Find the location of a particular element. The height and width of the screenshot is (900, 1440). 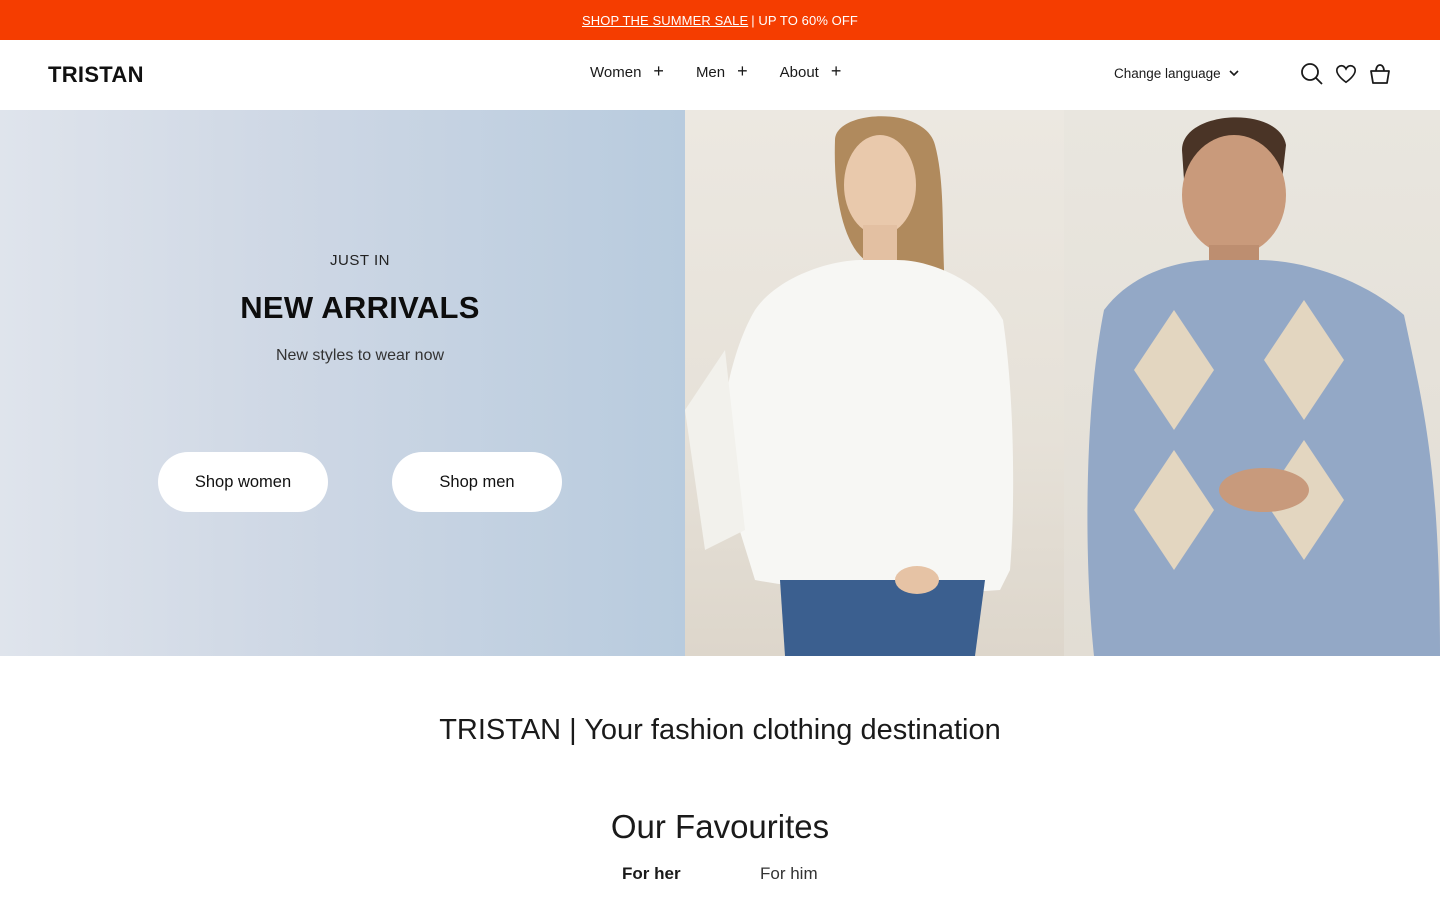

nav-label-women: Women is located at coordinates (616, 72).